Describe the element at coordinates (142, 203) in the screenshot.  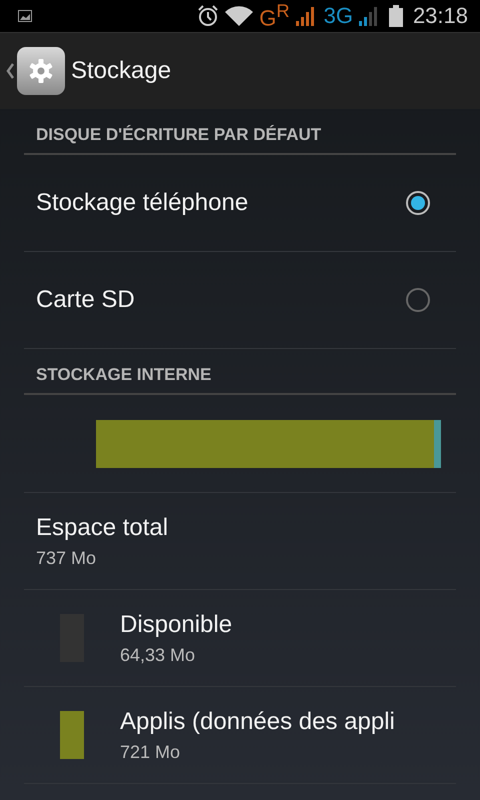
I see `option-label: Stockage téléphone` at that location.